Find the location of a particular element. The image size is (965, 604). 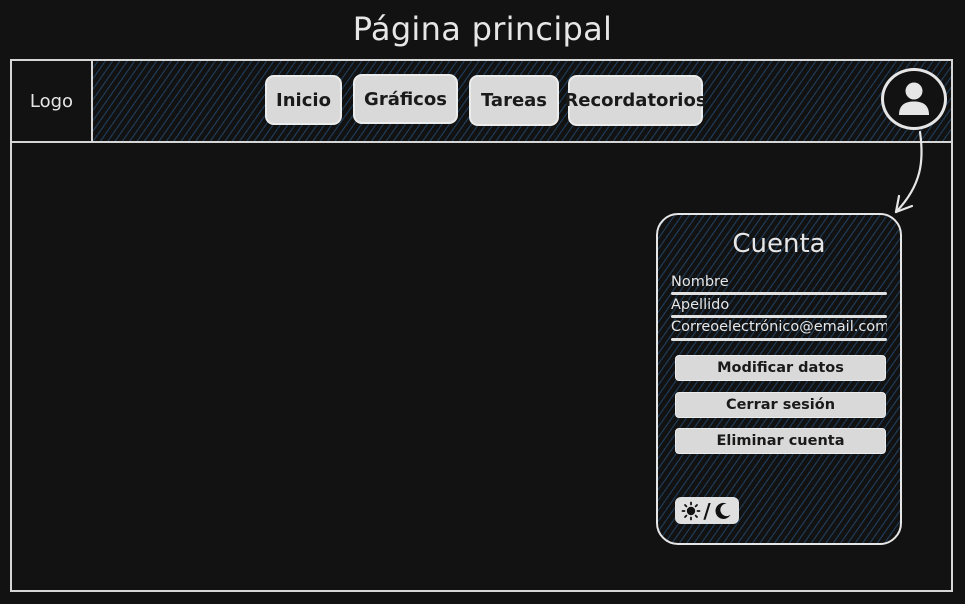

nav-tareas-label: Tareas is located at coordinates (514, 100).